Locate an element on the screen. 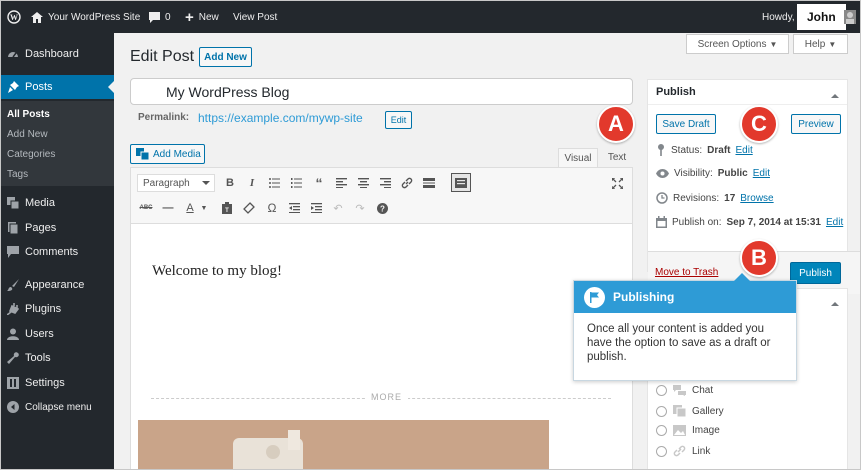  tab-text: Text is located at coordinates (617, 157).